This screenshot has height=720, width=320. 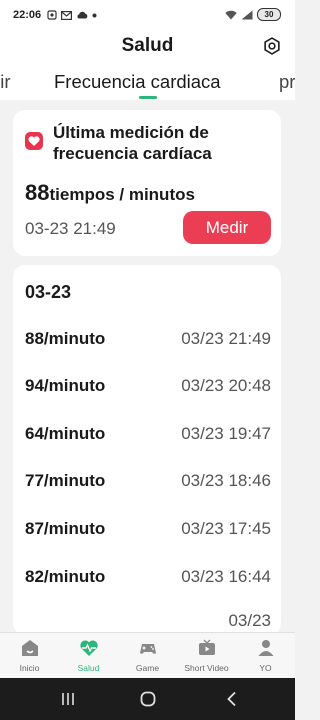 I want to click on system-navigation-bar, so click(x=147, y=699).